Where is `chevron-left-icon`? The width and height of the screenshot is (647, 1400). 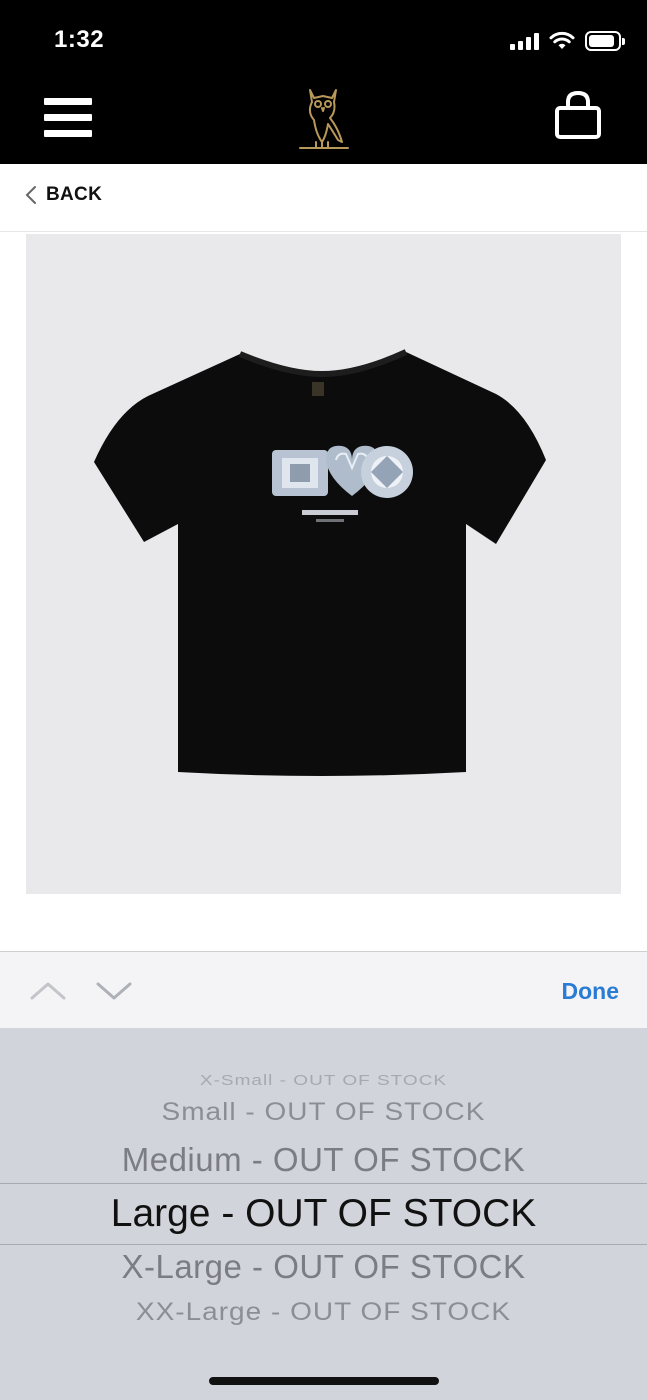 chevron-left-icon is located at coordinates (30, 195).